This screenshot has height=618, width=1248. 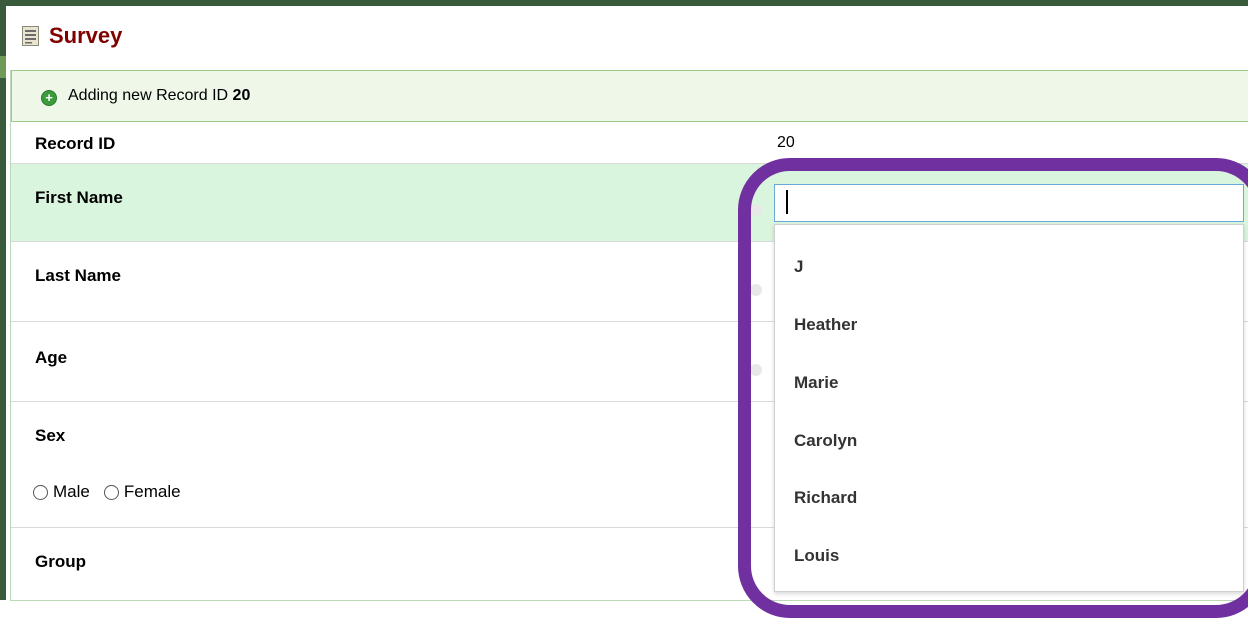 What do you see at coordinates (756, 290) in the screenshot?
I see `reset-link-last-name` at bounding box center [756, 290].